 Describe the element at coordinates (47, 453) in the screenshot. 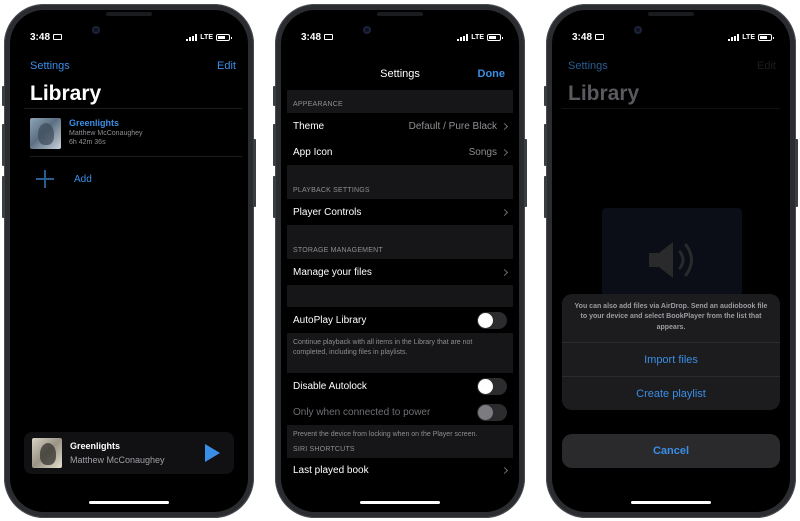

I see `mini-player-cover` at that location.